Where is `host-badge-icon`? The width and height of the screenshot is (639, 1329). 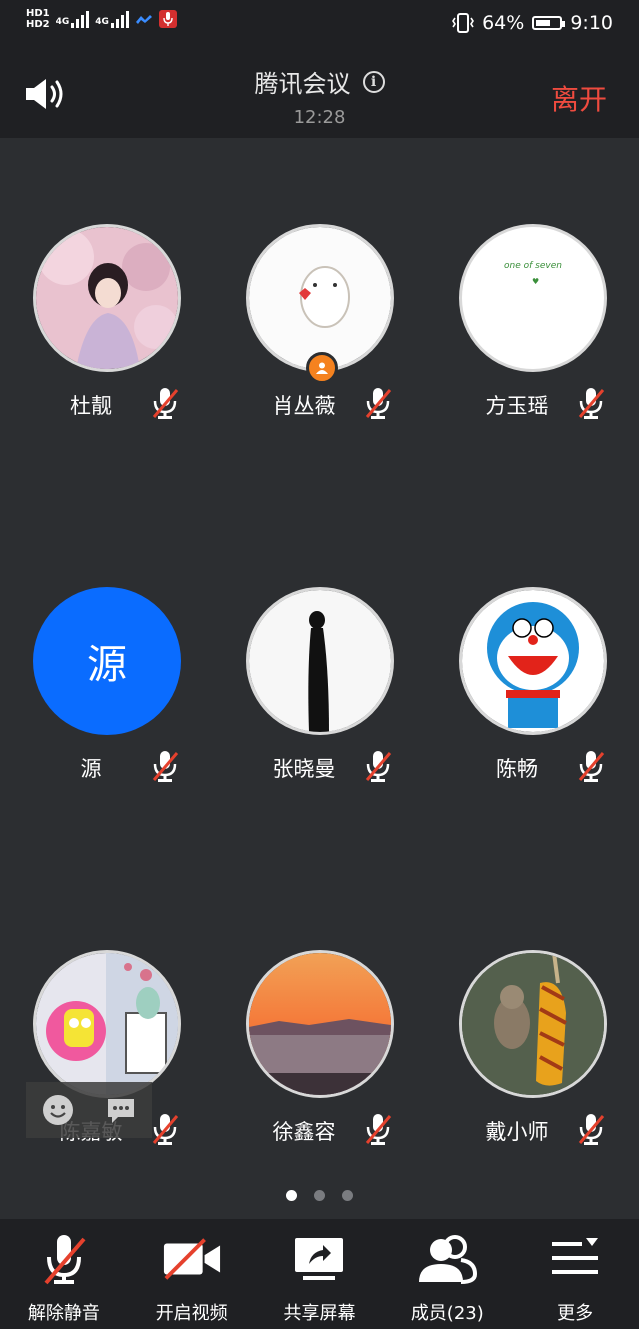 host-badge-icon is located at coordinates (322, 368).